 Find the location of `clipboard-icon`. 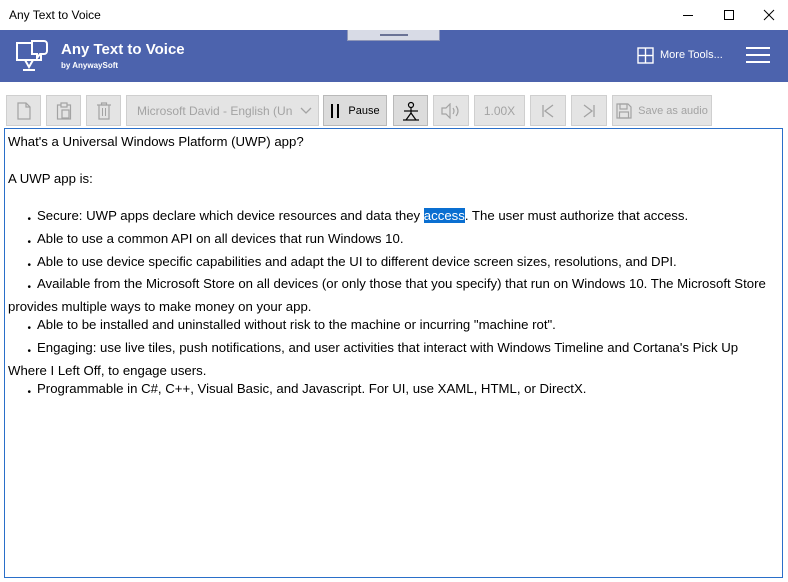

clipboard-icon is located at coordinates (63, 110).